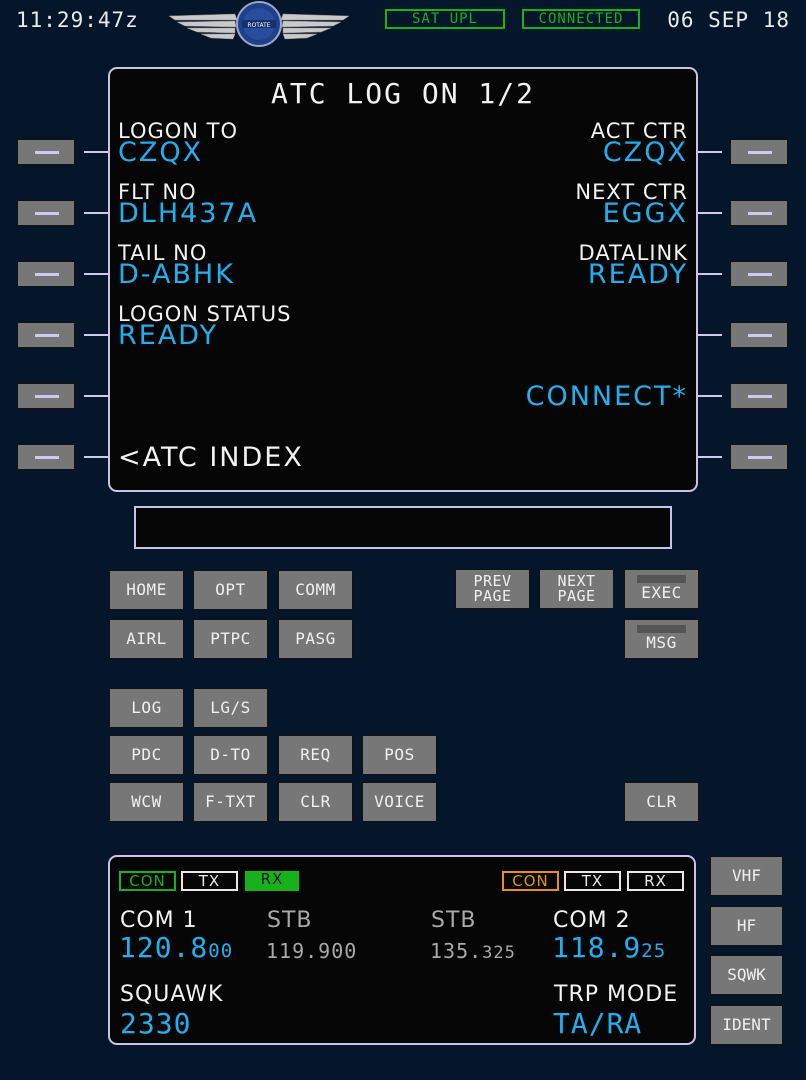 The image size is (806, 1080). I want to click on f-txt-key: F-TXT, so click(230, 802).